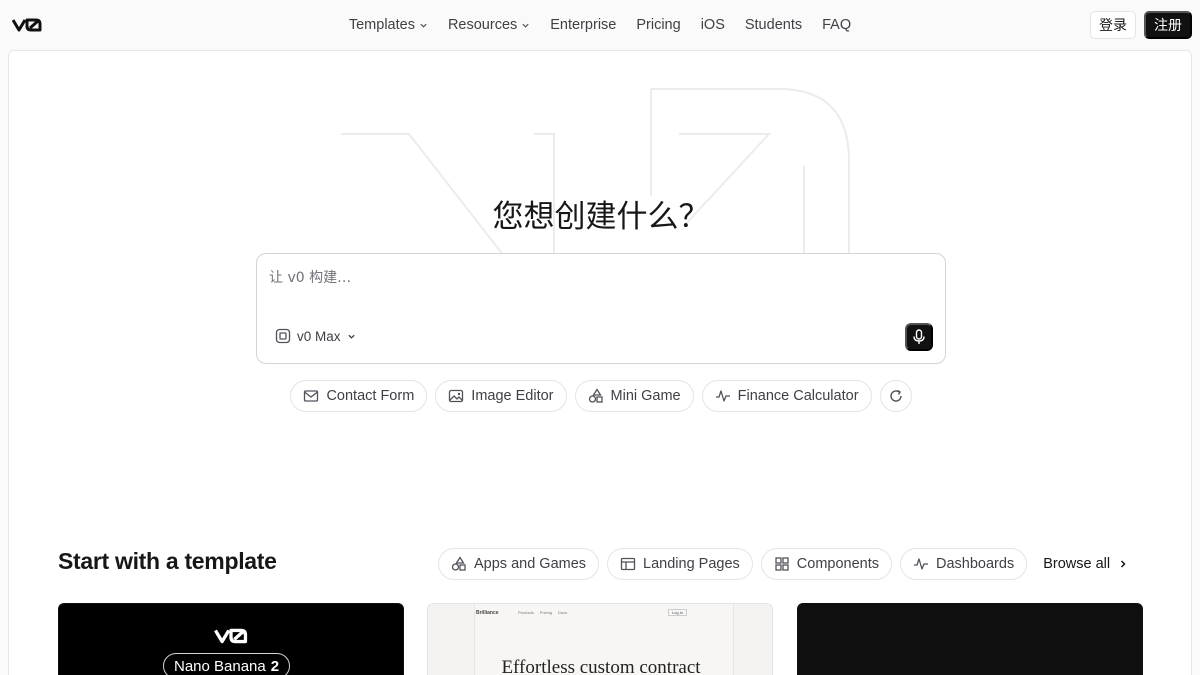 The image size is (1200, 675). What do you see at coordinates (970, 639) in the screenshot?
I see `template-card-dark` at bounding box center [970, 639].